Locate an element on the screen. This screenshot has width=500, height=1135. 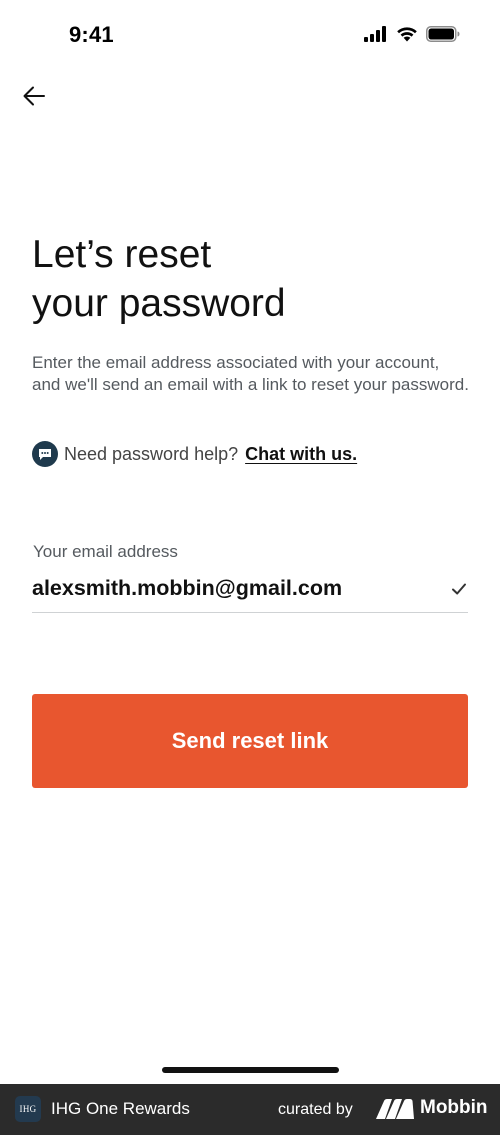
password-help-row: Need password help? Chat with us. is located at coordinates (194, 454).